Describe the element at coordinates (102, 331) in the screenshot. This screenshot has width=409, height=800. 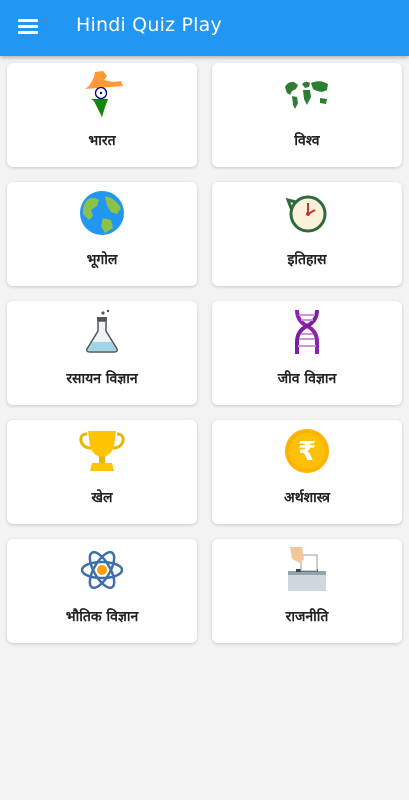
I see `chemistry-flask-icon` at that location.